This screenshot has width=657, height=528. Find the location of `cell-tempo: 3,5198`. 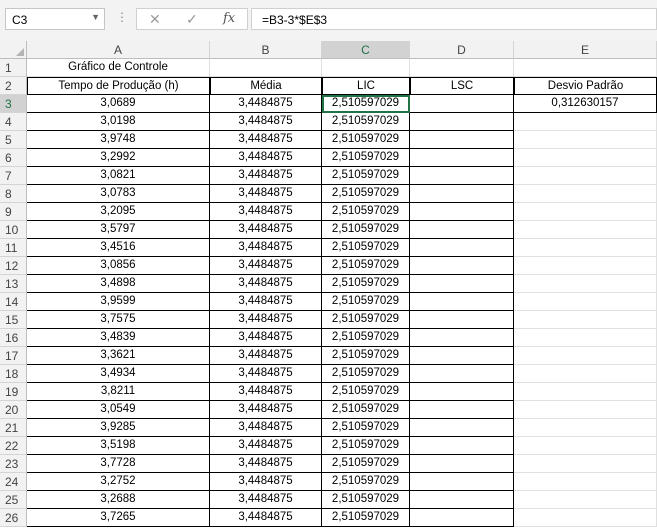

cell-tempo: 3,5198 is located at coordinates (118, 446).